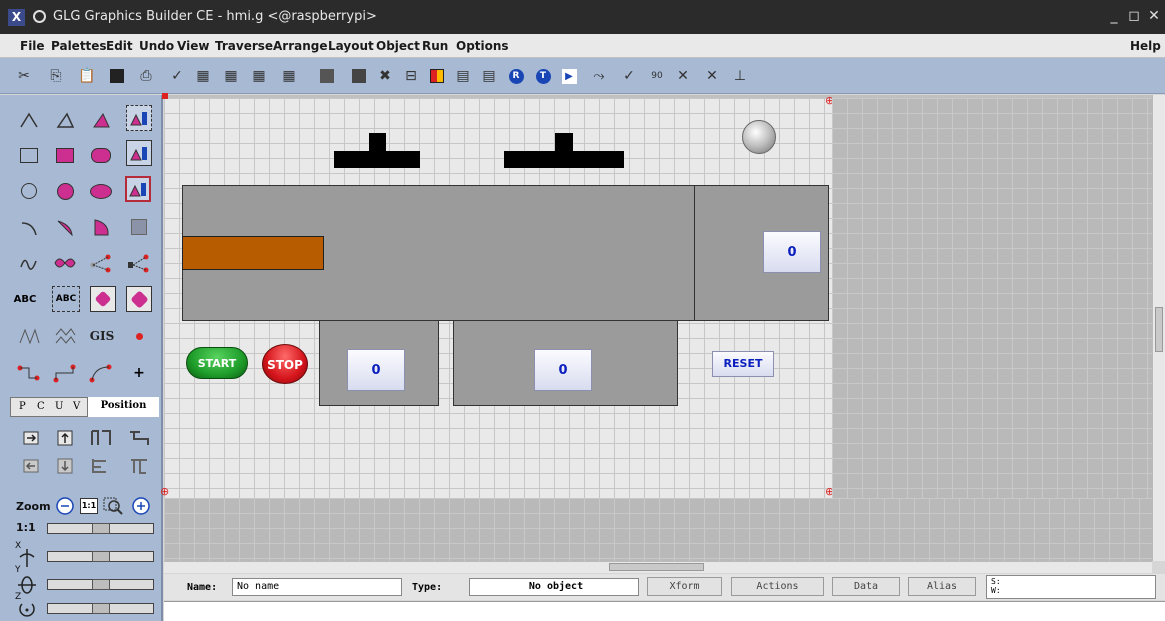 The height and width of the screenshot is (621, 1165). Describe the element at coordinates (317, 587) in the screenshot. I see `name-field: No name` at that location.